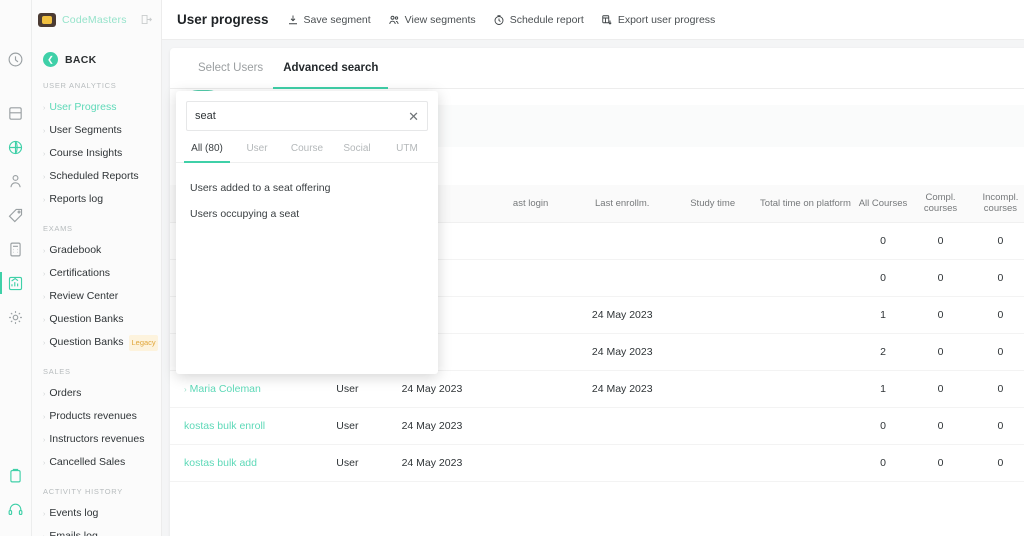 Image resolution: width=1024 pixels, height=536 pixels. Describe the element at coordinates (207, 151) in the screenshot. I see `dropdown-tab-all-80-: All (80)` at that location.